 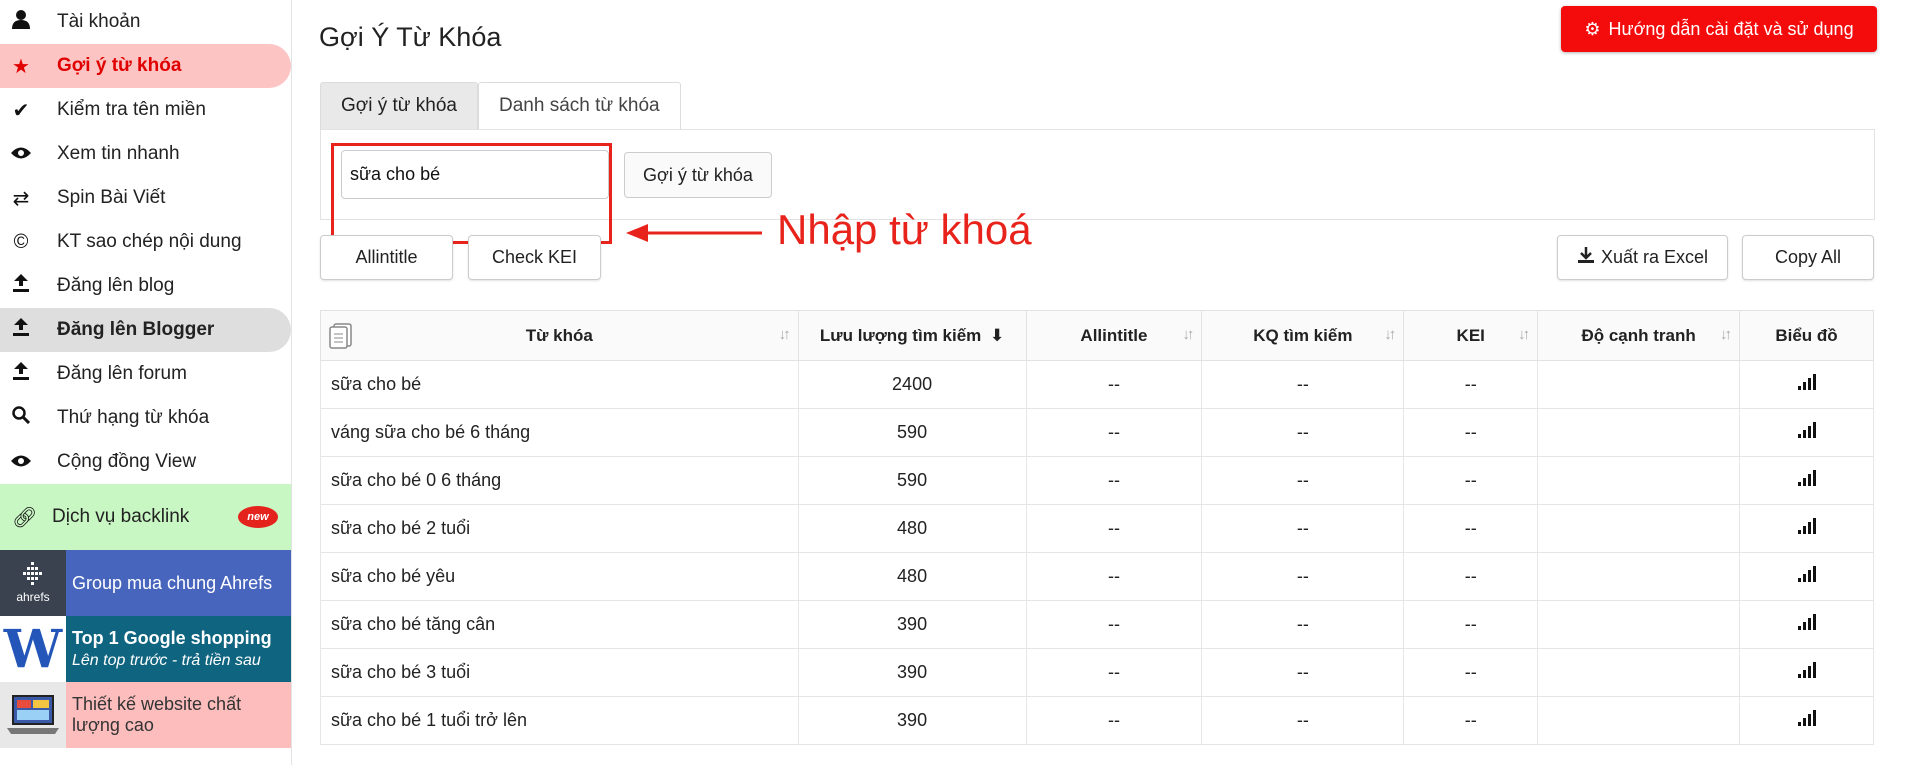 I want to click on table-row: sữa cho bé 0 6 tháng 590 -- -- --, so click(x=1097, y=480).